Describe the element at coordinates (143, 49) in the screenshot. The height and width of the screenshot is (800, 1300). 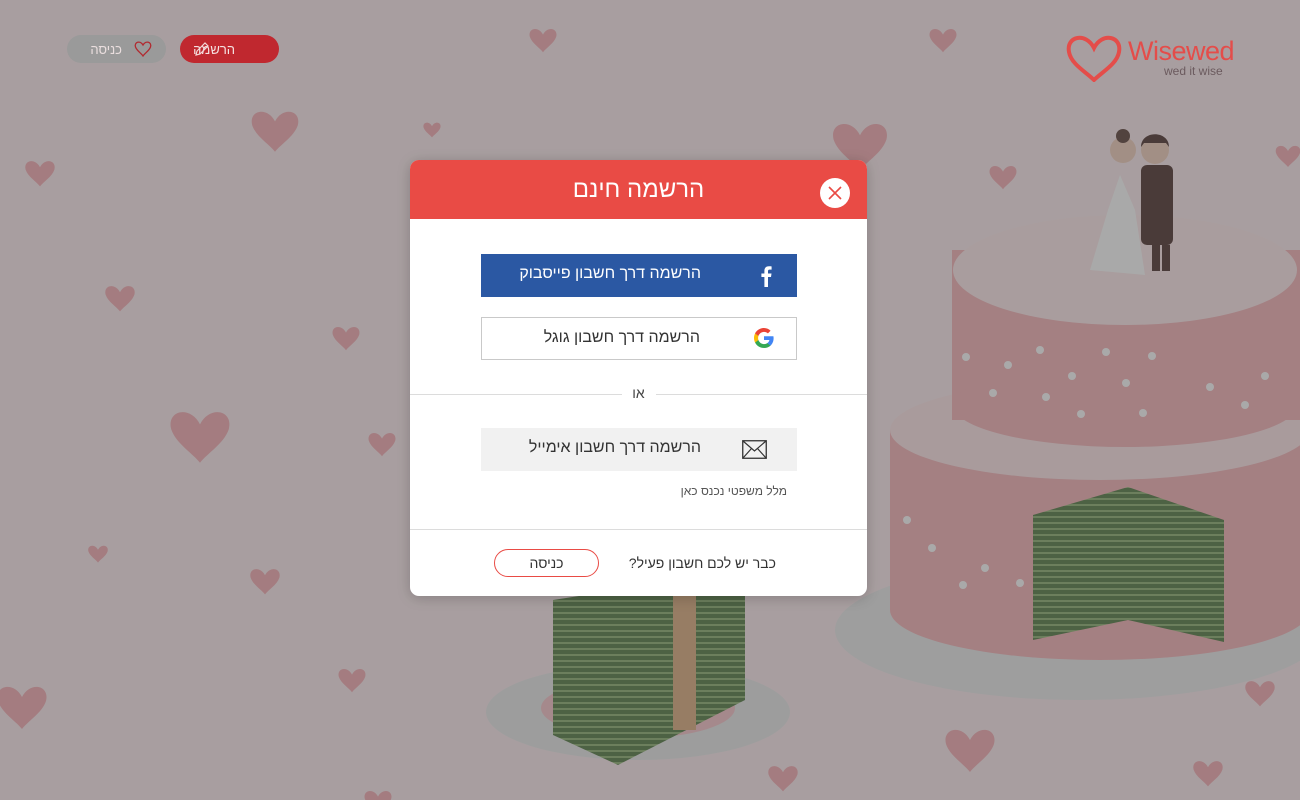
I see `heart-icon` at that location.